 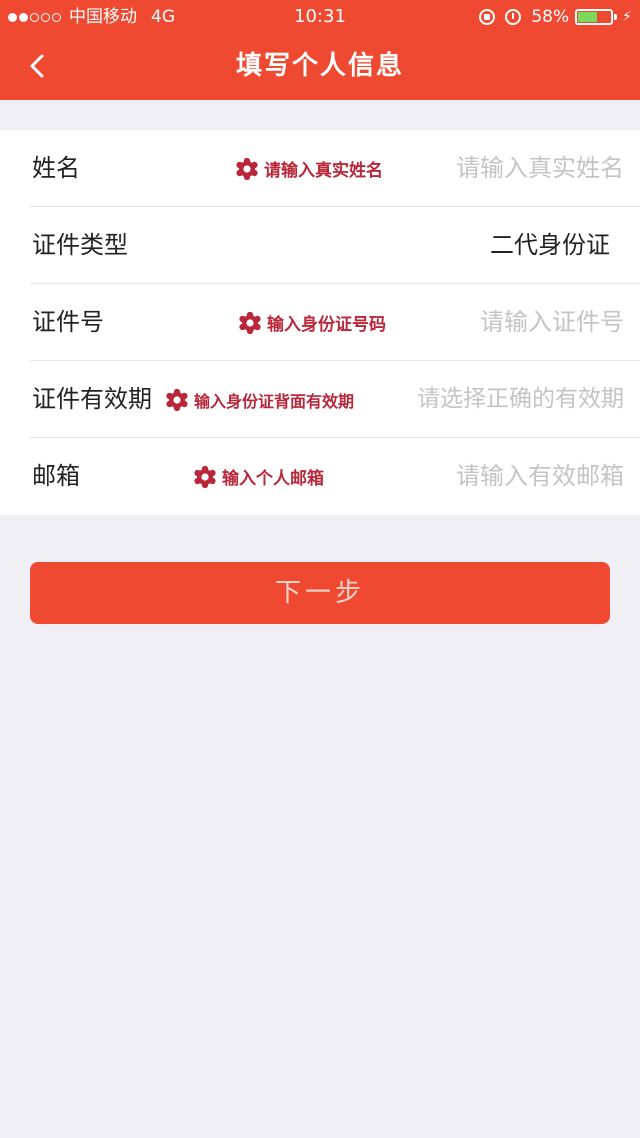 I want to click on next-step-button: 下一步, so click(x=320, y=593).